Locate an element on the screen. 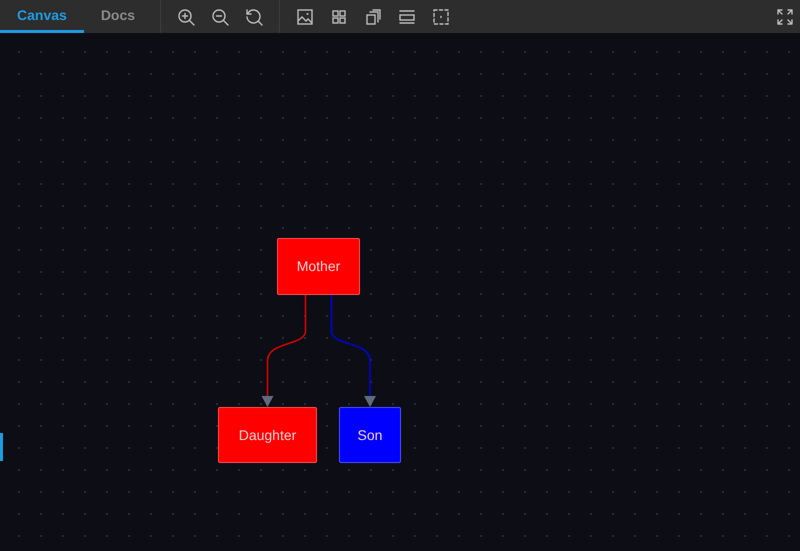 Image resolution: width=800 pixels, height=551 pixels. node: Mother is located at coordinates (318, 266).